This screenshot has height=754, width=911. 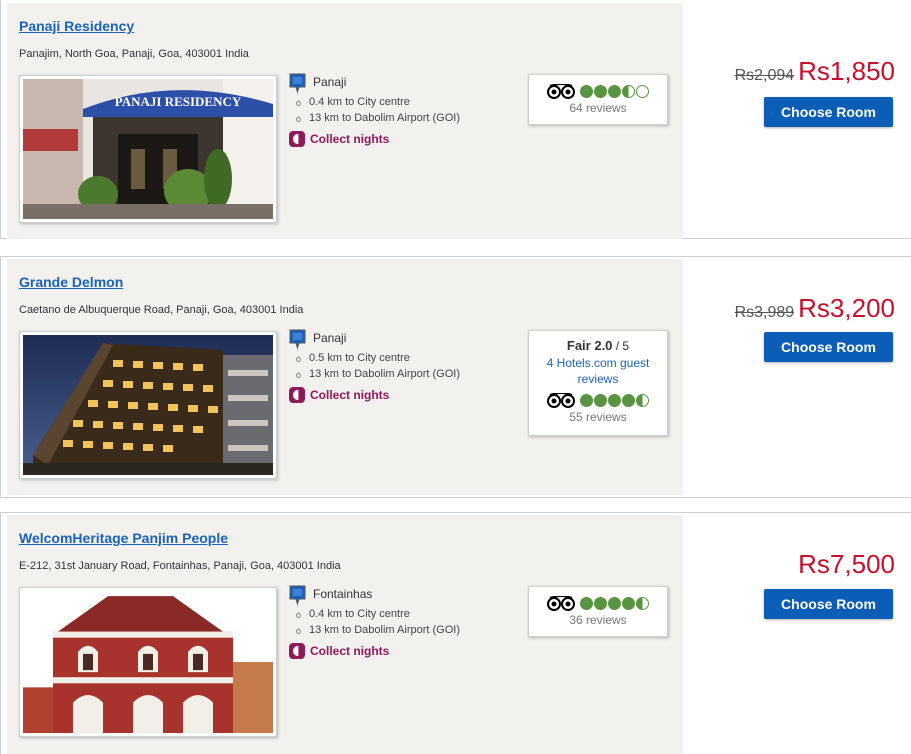 What do you see at coordinates (407, 358) in the screenshot?
I see `distance-city-centre: 0.5 km to City centre` at bounding box center [407, 358].